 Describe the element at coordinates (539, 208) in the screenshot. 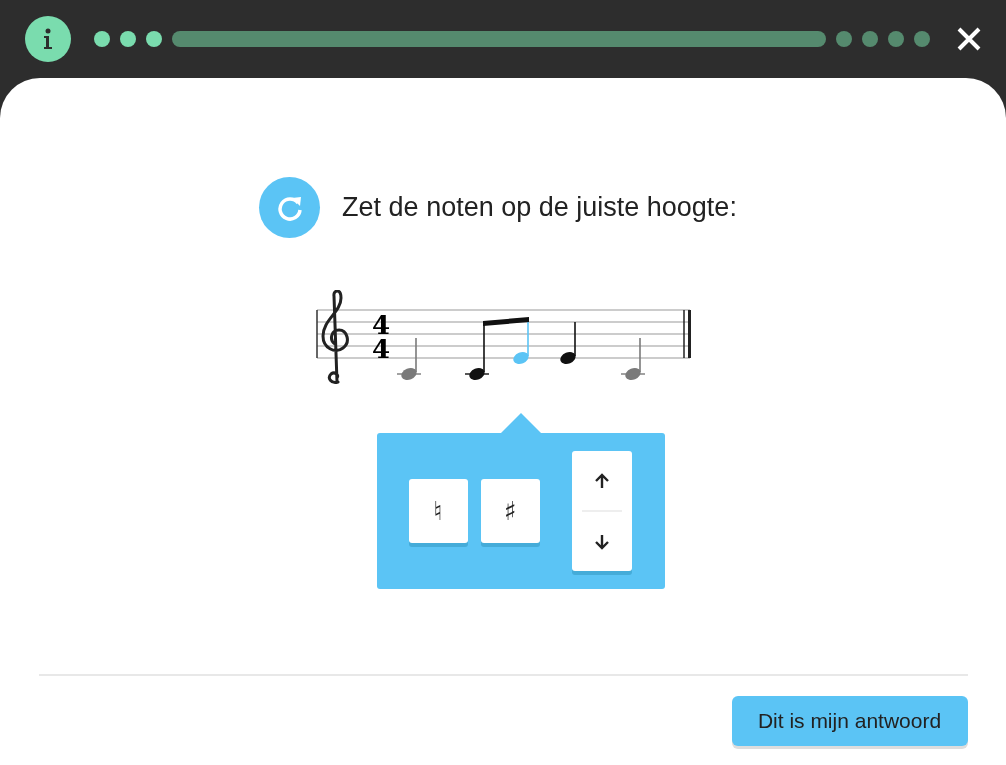

I see `question-text: Zet de noten op de juiste hoogte:` at that location.